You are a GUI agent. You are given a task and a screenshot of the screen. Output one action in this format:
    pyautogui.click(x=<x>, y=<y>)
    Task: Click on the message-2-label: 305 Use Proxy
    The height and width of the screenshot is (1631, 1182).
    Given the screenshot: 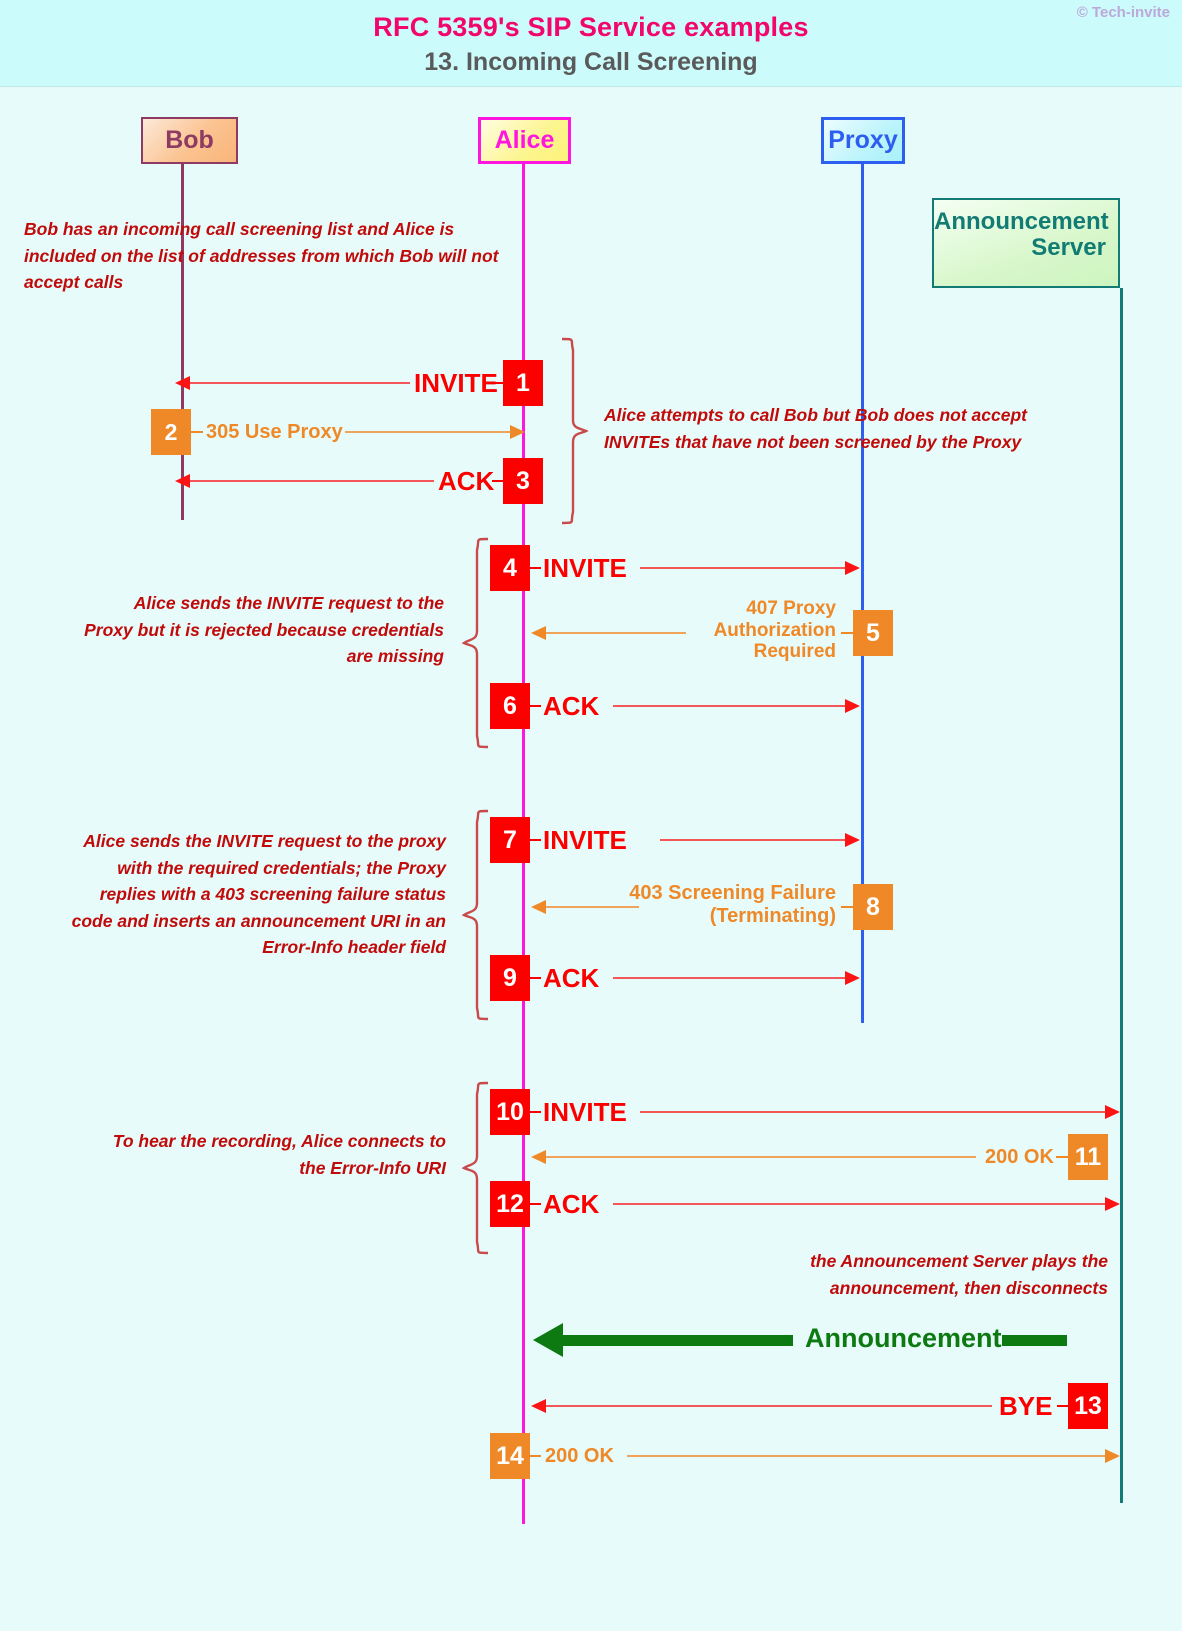 What is the action you would take?
    pyautogui.click(x=274, y=432)
    